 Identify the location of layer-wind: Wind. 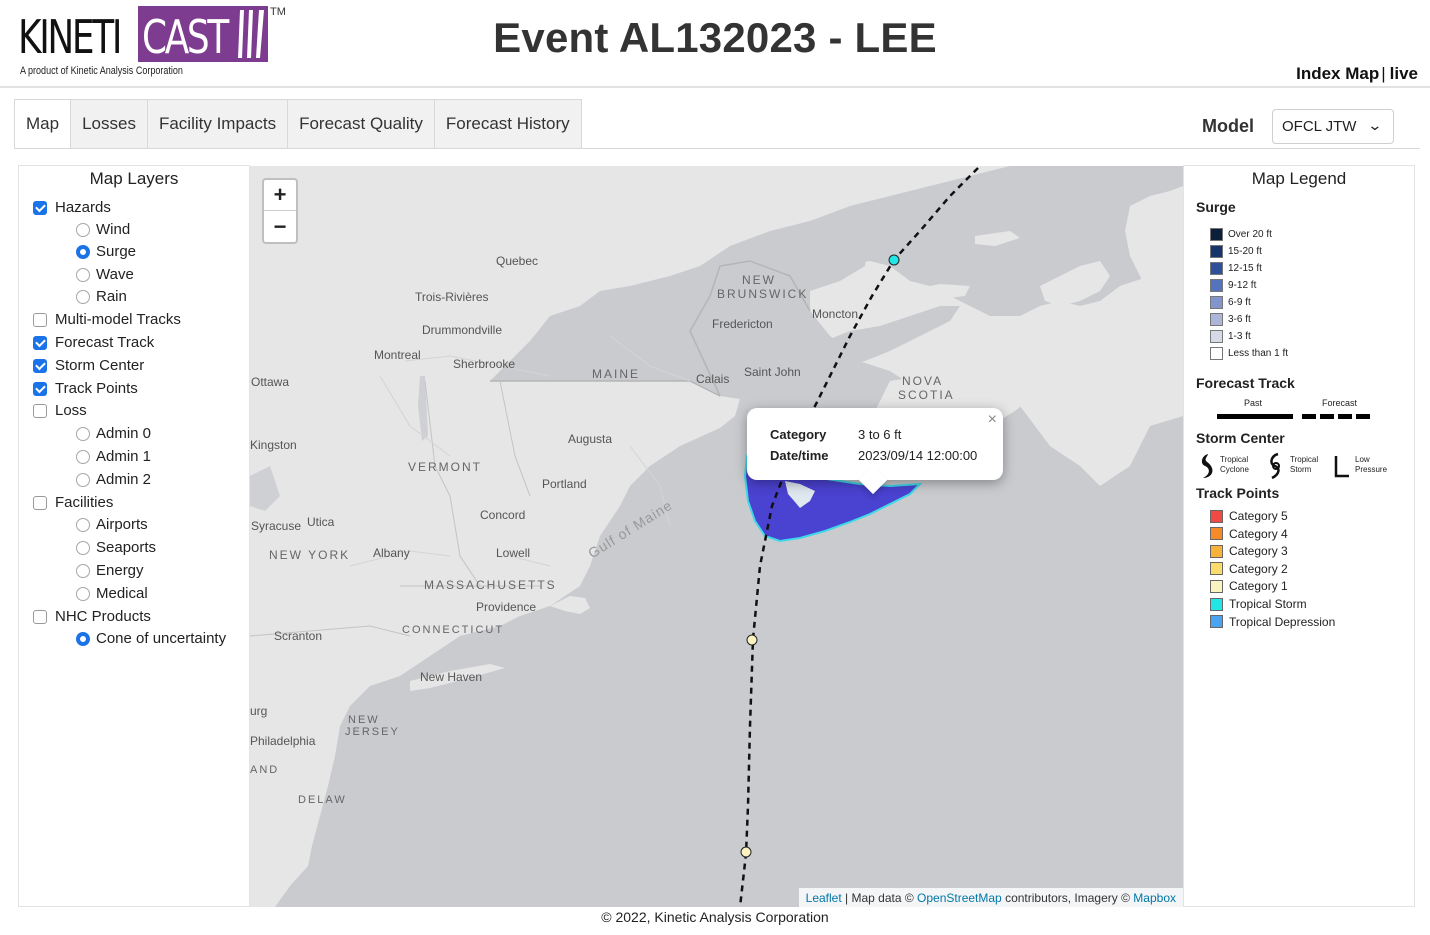
(103, 229).